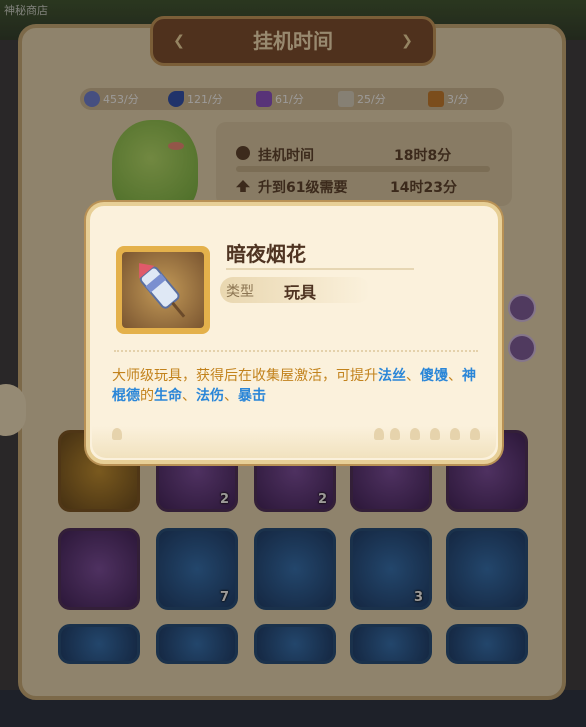  Describe the element at coordinates (240, 292) in the screenshot. I see `type-label: 类型` at that location.